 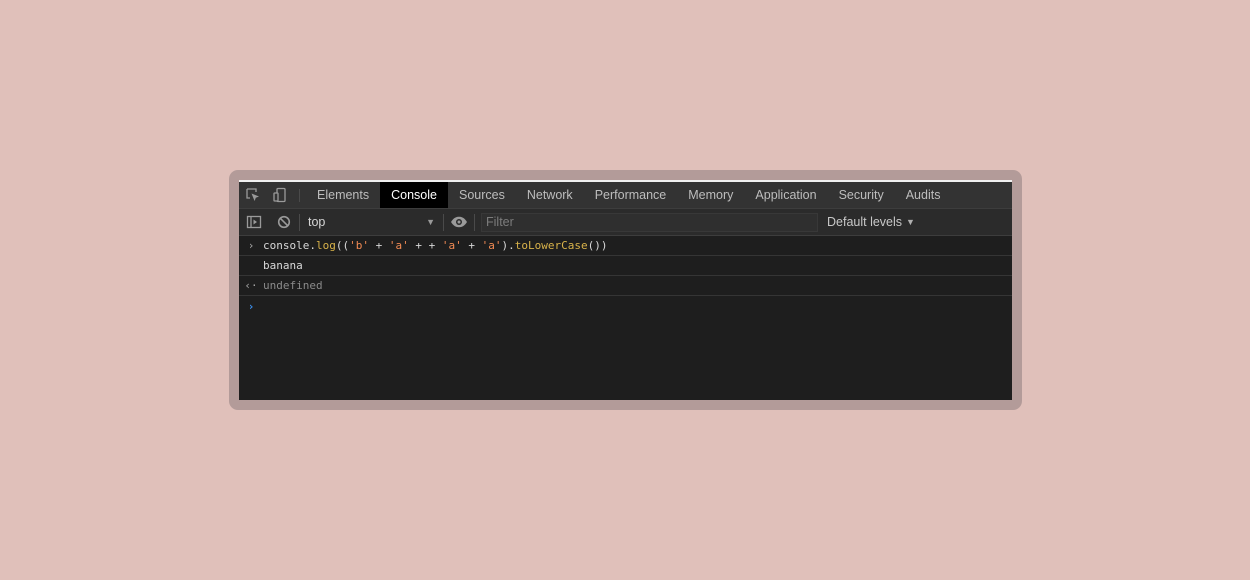 I want to click on tab-sources: Sources, so click(x=482, y=195).